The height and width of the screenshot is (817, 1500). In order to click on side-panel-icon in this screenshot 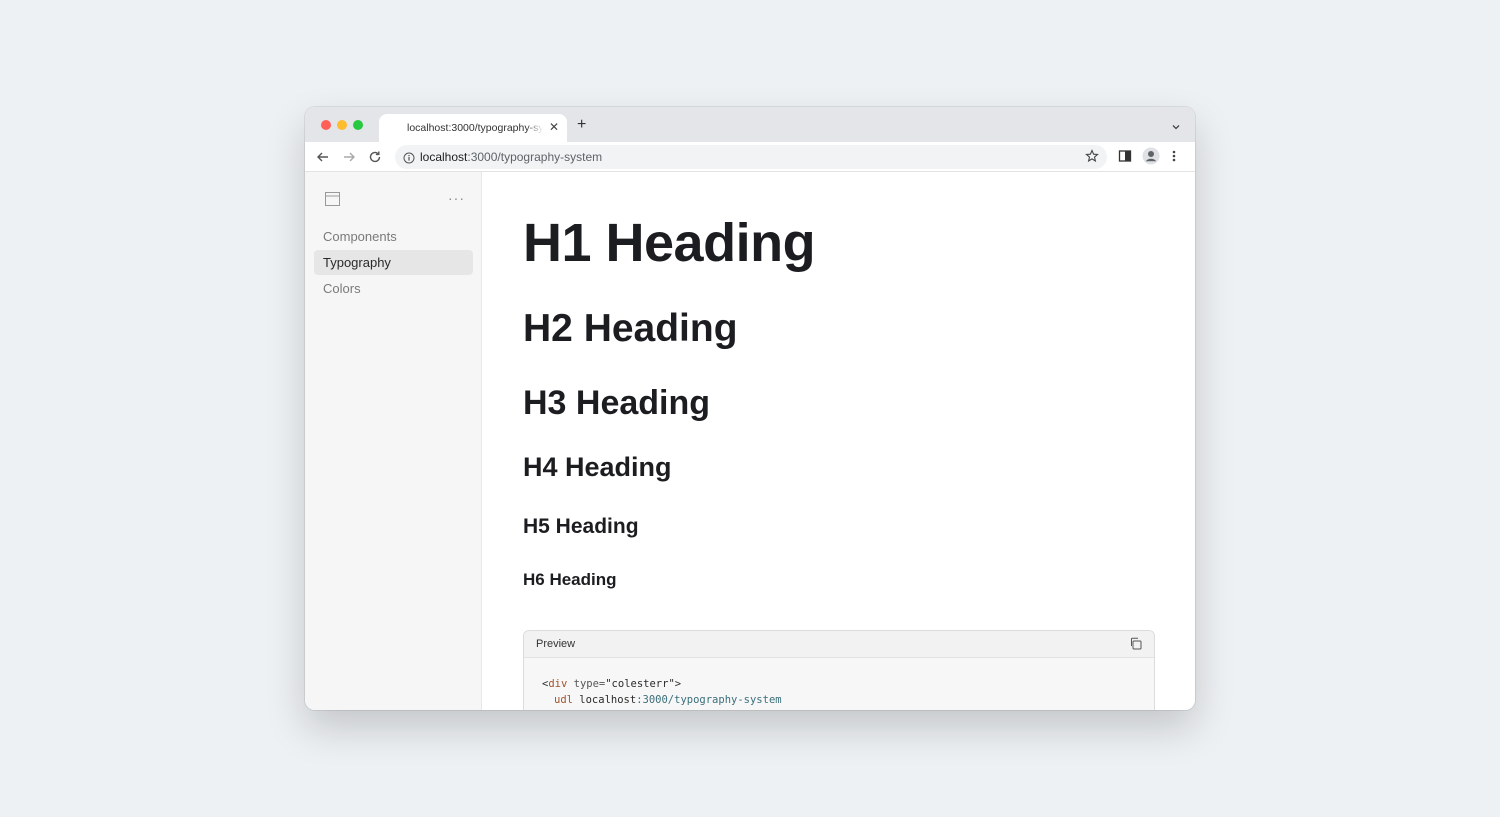, I will do `click(1125, 158)`.